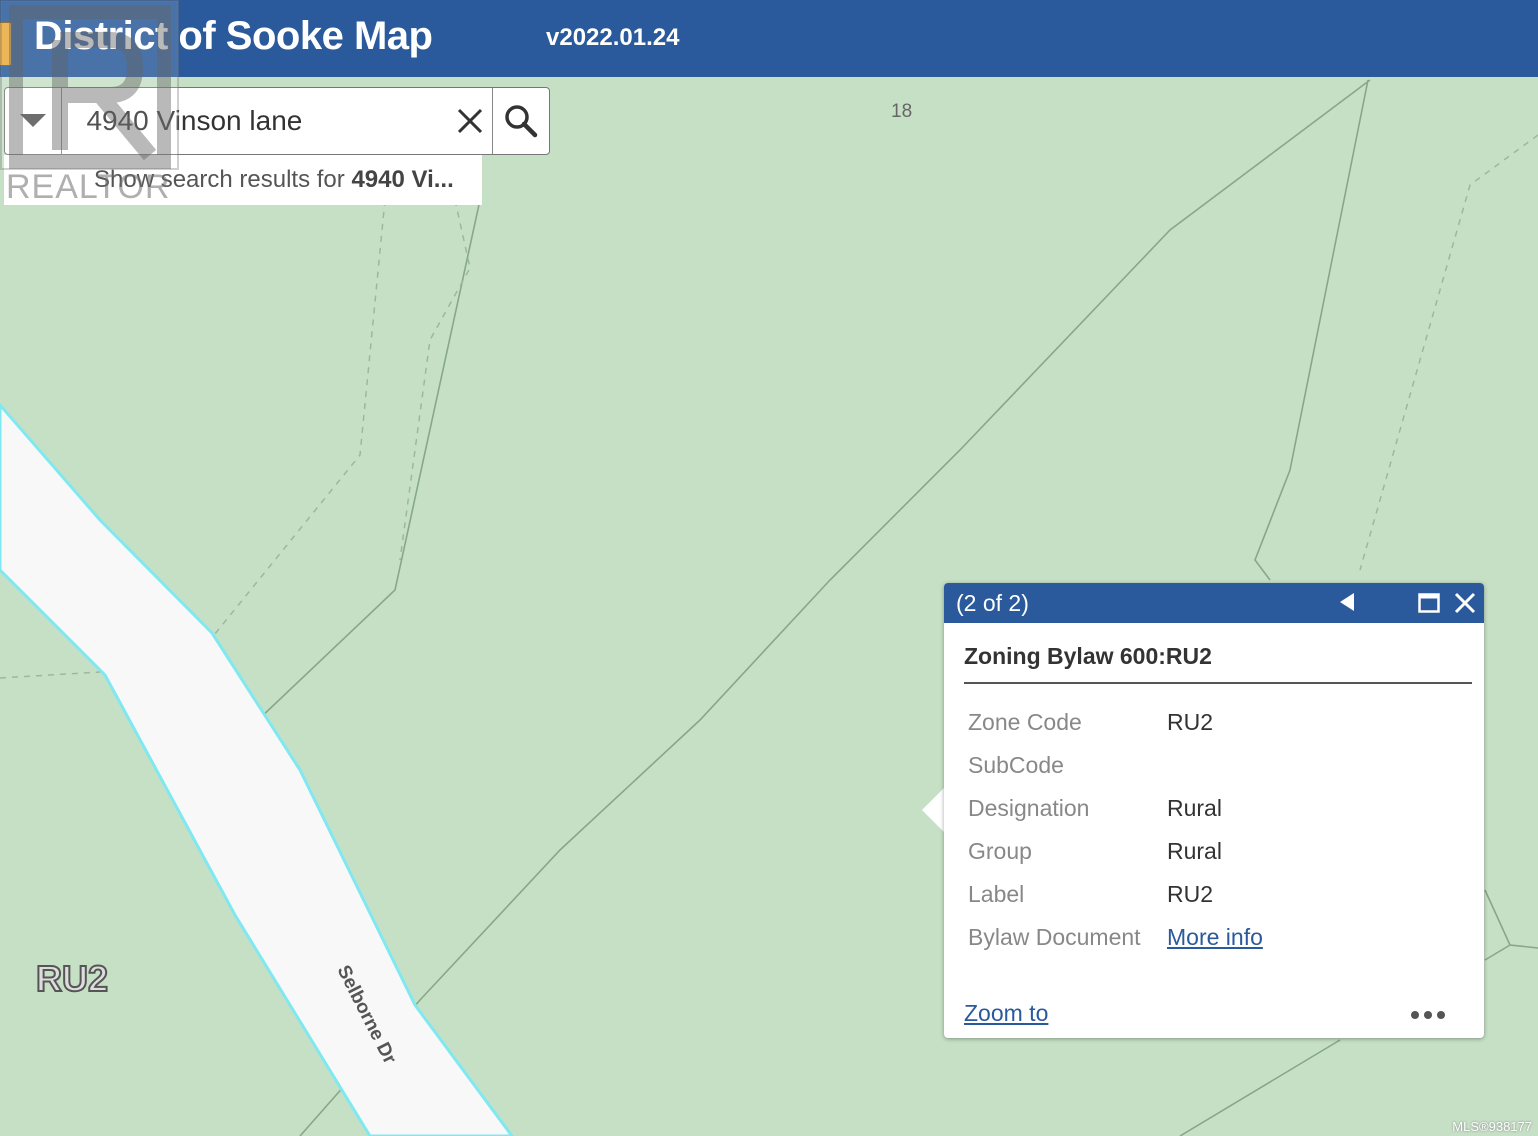 This screenshot has height=1136, width=1538. What do you see at coordinates (1000, 851) in the screenshot?
I see `attribute-key: Group` at bounding box center [1000, 851].